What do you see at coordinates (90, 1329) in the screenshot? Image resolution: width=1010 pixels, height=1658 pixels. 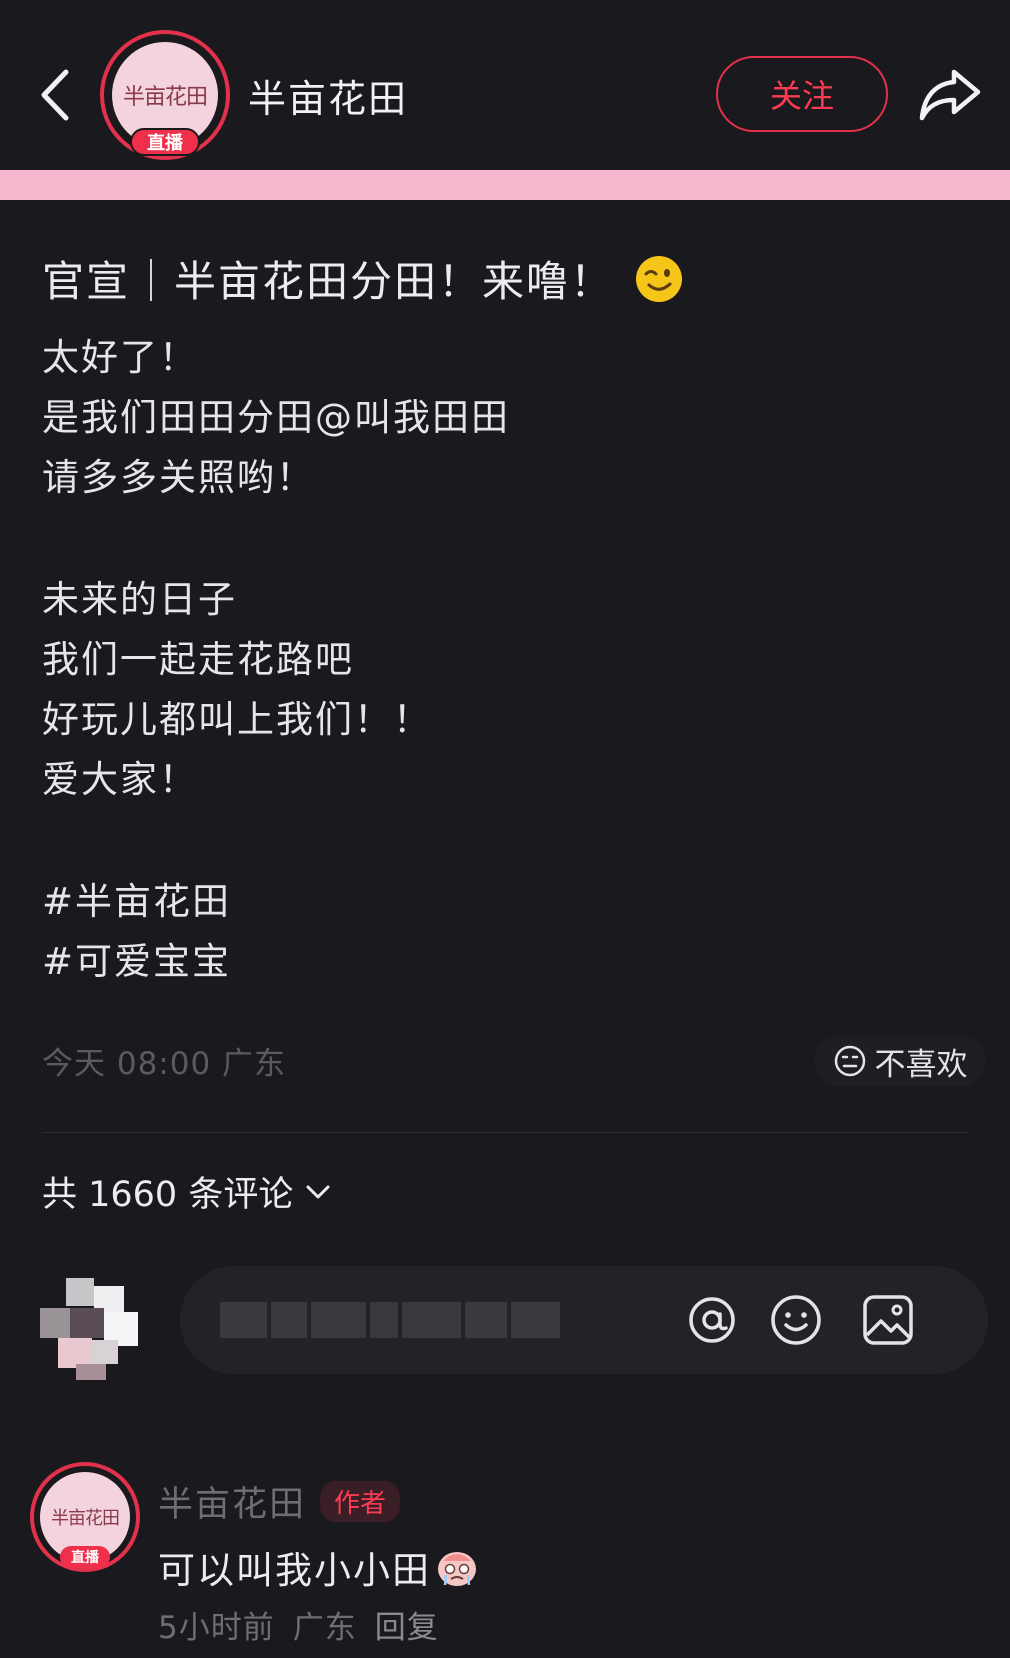 I see `my-avatar` at bounding box center [90, 1329].